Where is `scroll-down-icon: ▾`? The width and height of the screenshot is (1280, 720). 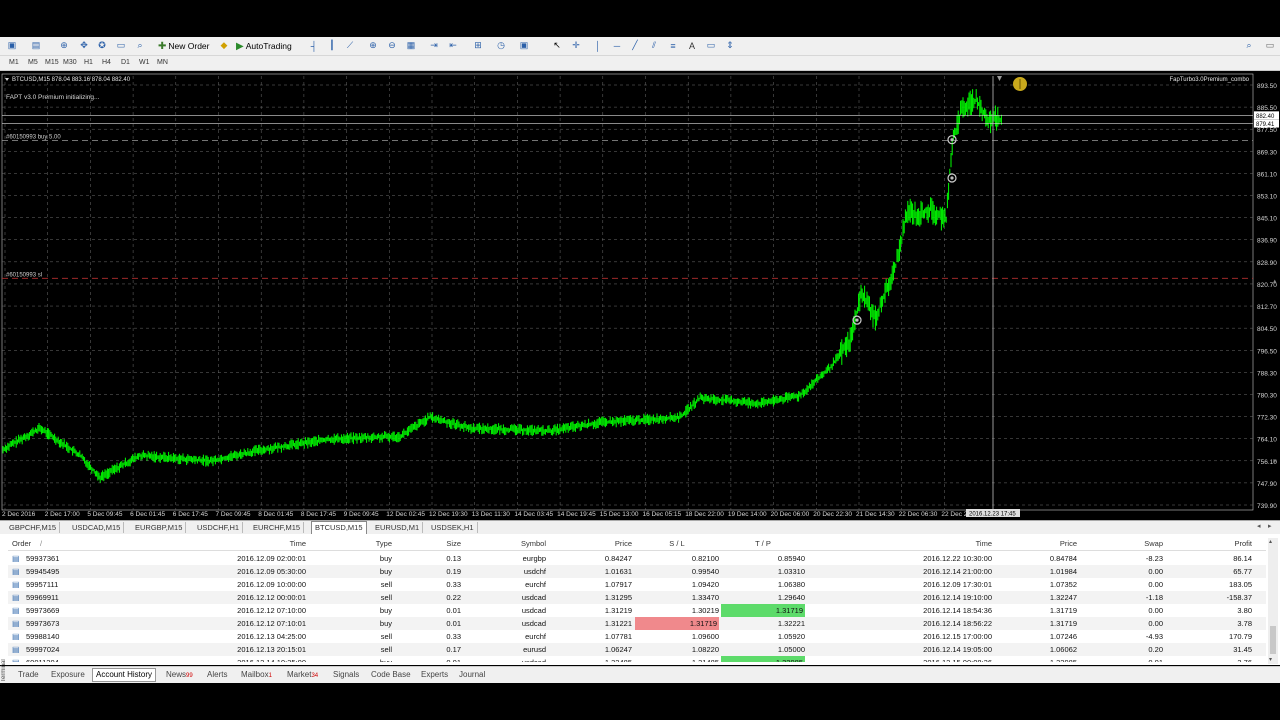
scroll-down-icon: ▾ is located at coordinates (1270, 659).